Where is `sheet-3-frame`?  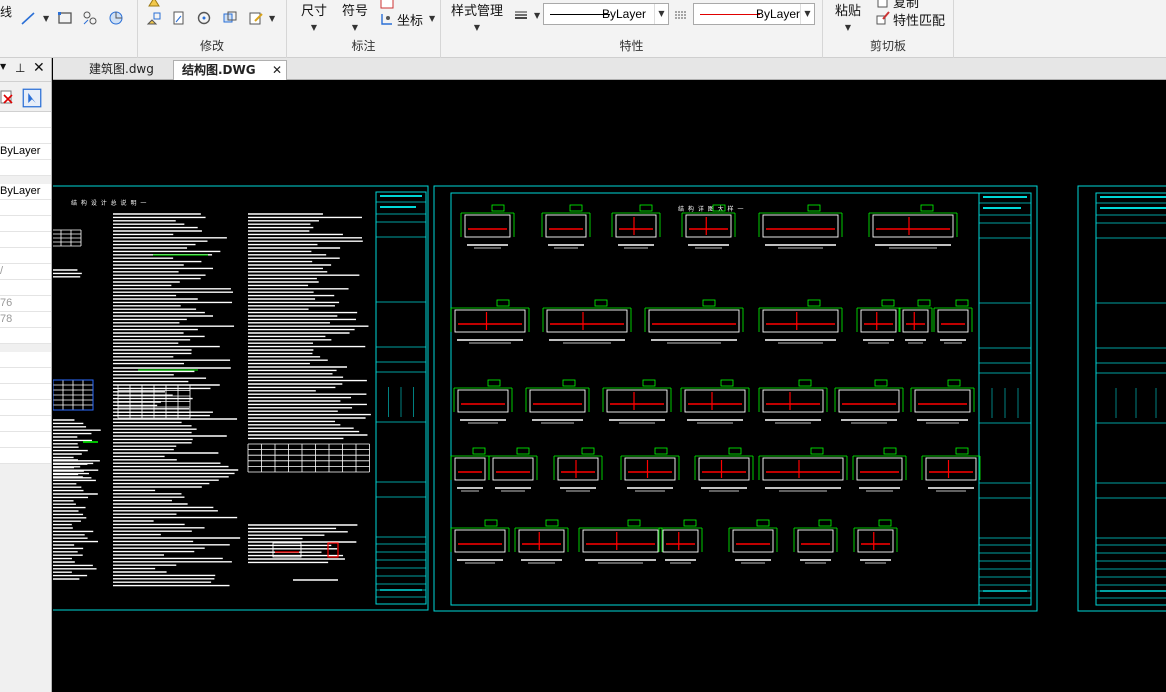
sheet-3-frame is located at coordinates (1121, 398).